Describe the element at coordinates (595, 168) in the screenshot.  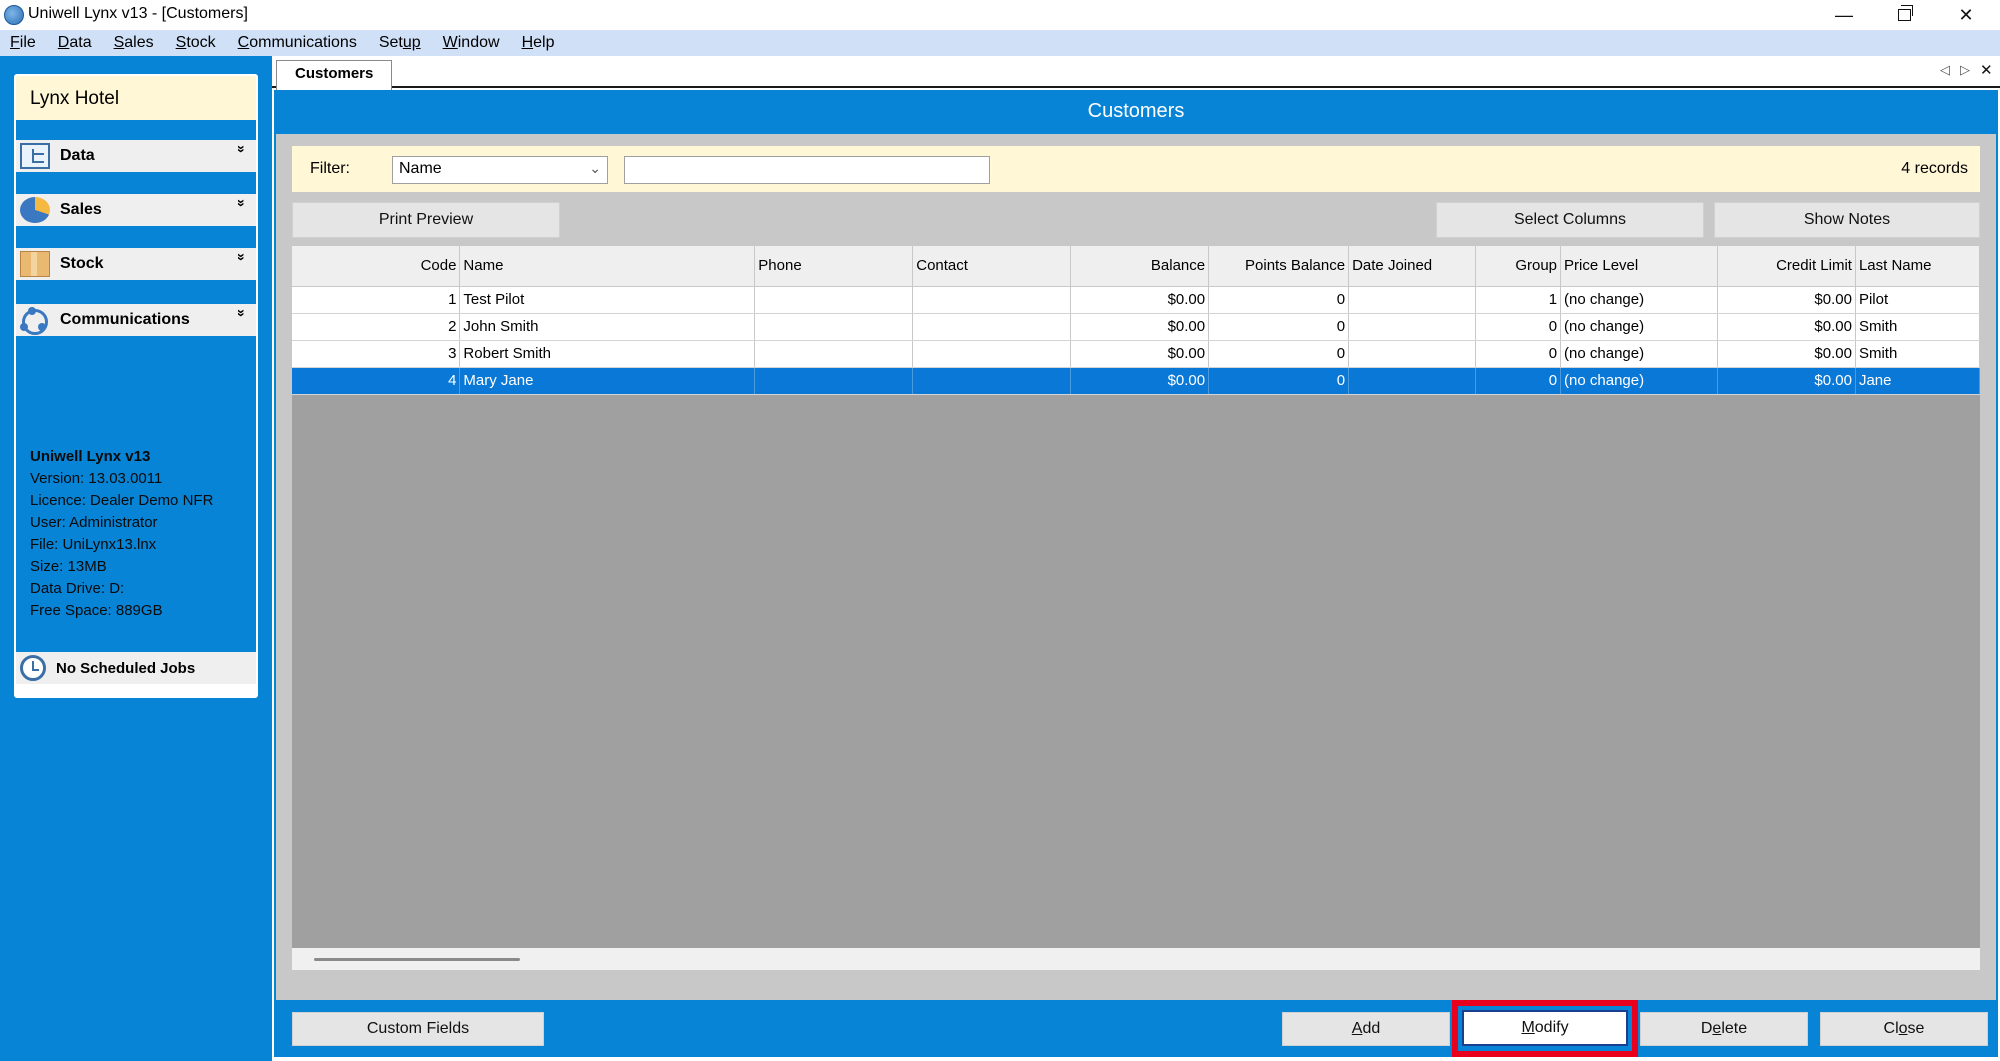
I see `chevron-down-icon: ⌄` at that location.